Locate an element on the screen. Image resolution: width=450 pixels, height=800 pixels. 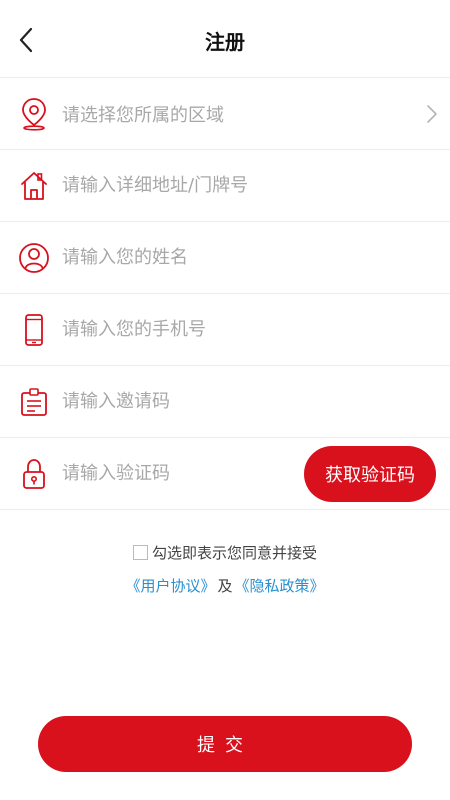
agreement-section: 勾选即表示您同意并接受 《用户协议》 及 《隐私政策》 is located at coordinates (225, 569).